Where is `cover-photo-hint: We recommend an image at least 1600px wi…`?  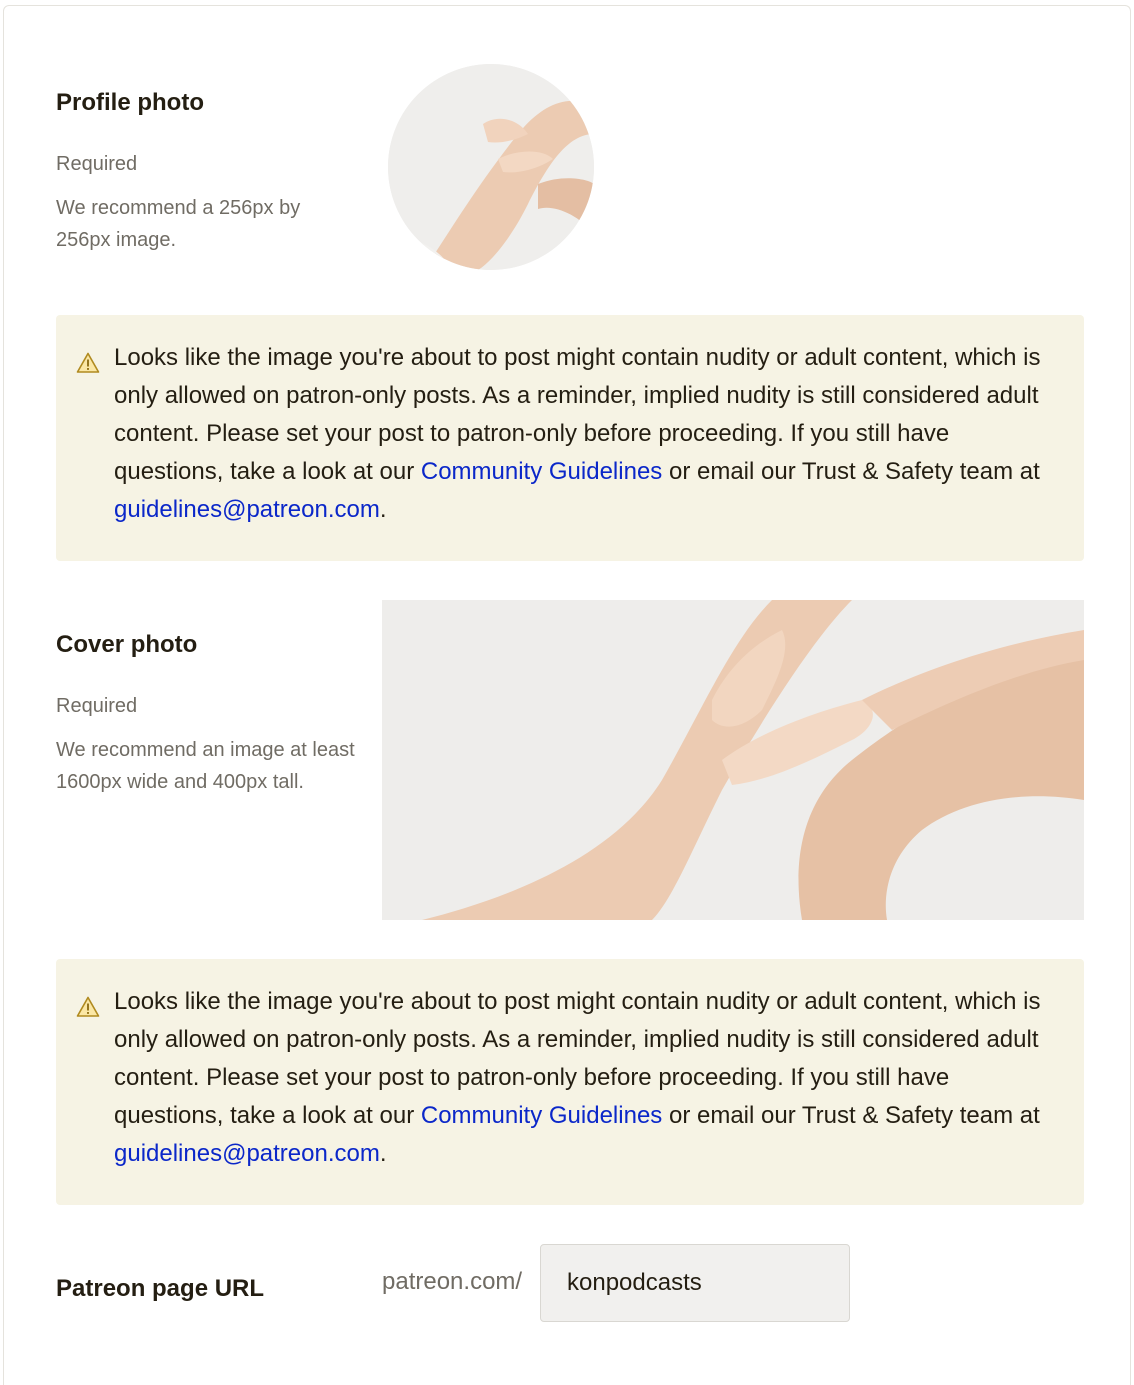 cover-photo-hint: We recommend an image at least 1600px wi… is located at coordinates (205, 766).